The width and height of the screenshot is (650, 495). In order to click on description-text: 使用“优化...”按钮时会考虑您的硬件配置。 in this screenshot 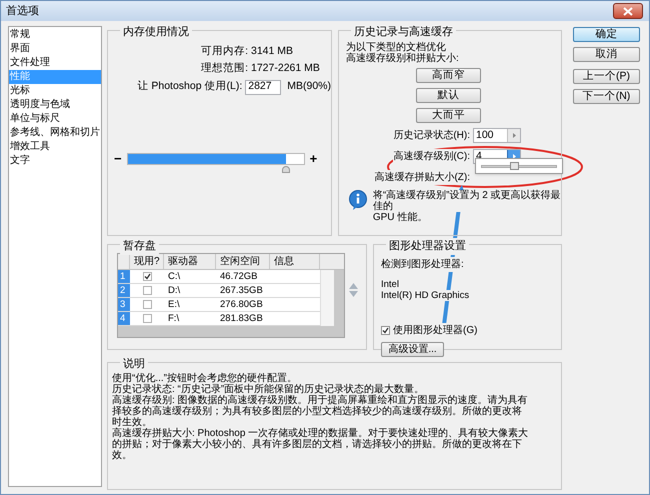, I will do `click(205, 378)`.